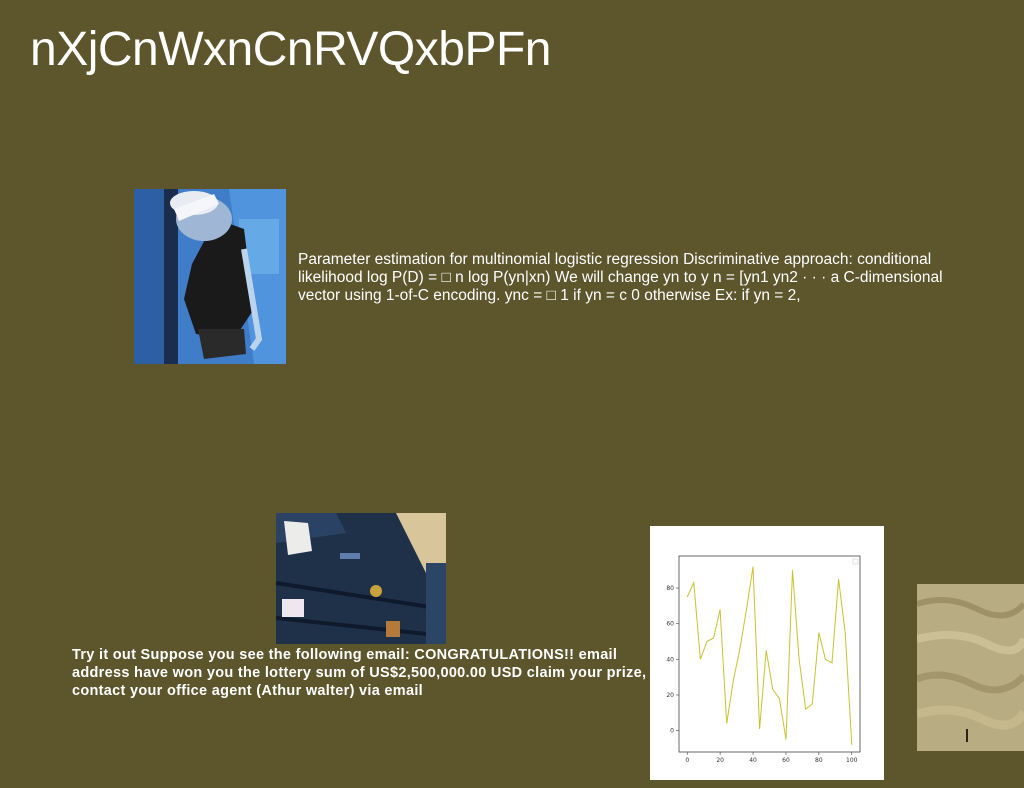 The width and height of the screenshot is (1024, 788). What do you see at coordinates (687, 760) in the screenshot?
I see `x-tick-label: 0` at bounding box center [687, 760].